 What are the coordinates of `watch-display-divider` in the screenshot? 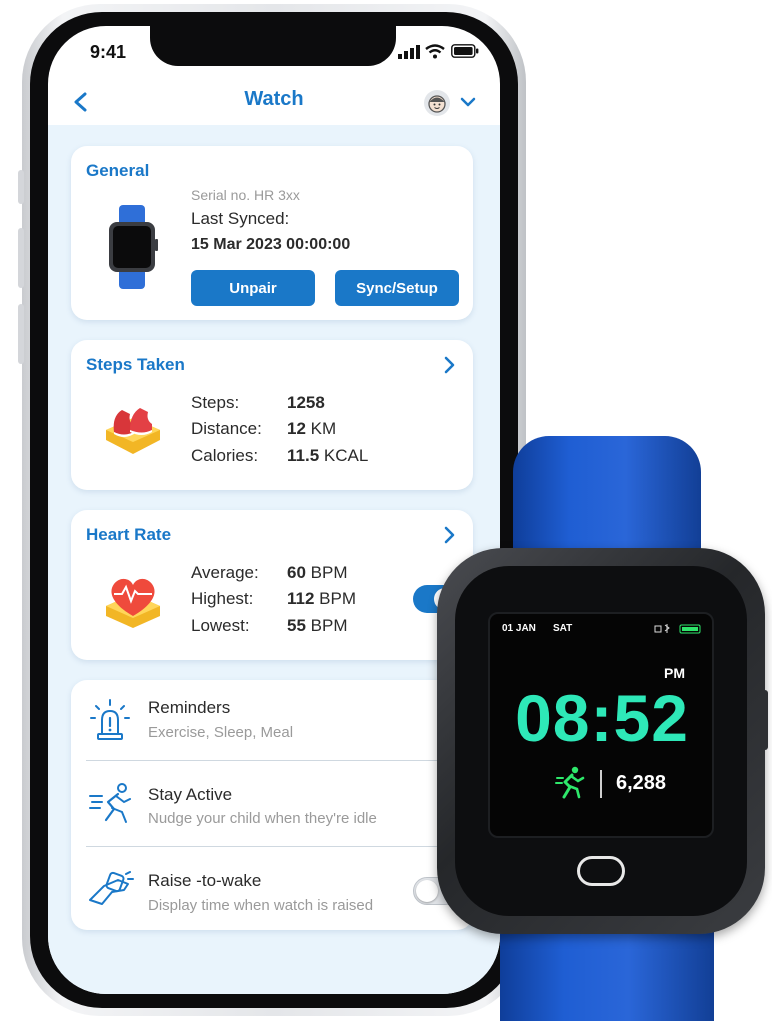 It's located at (601, 784).